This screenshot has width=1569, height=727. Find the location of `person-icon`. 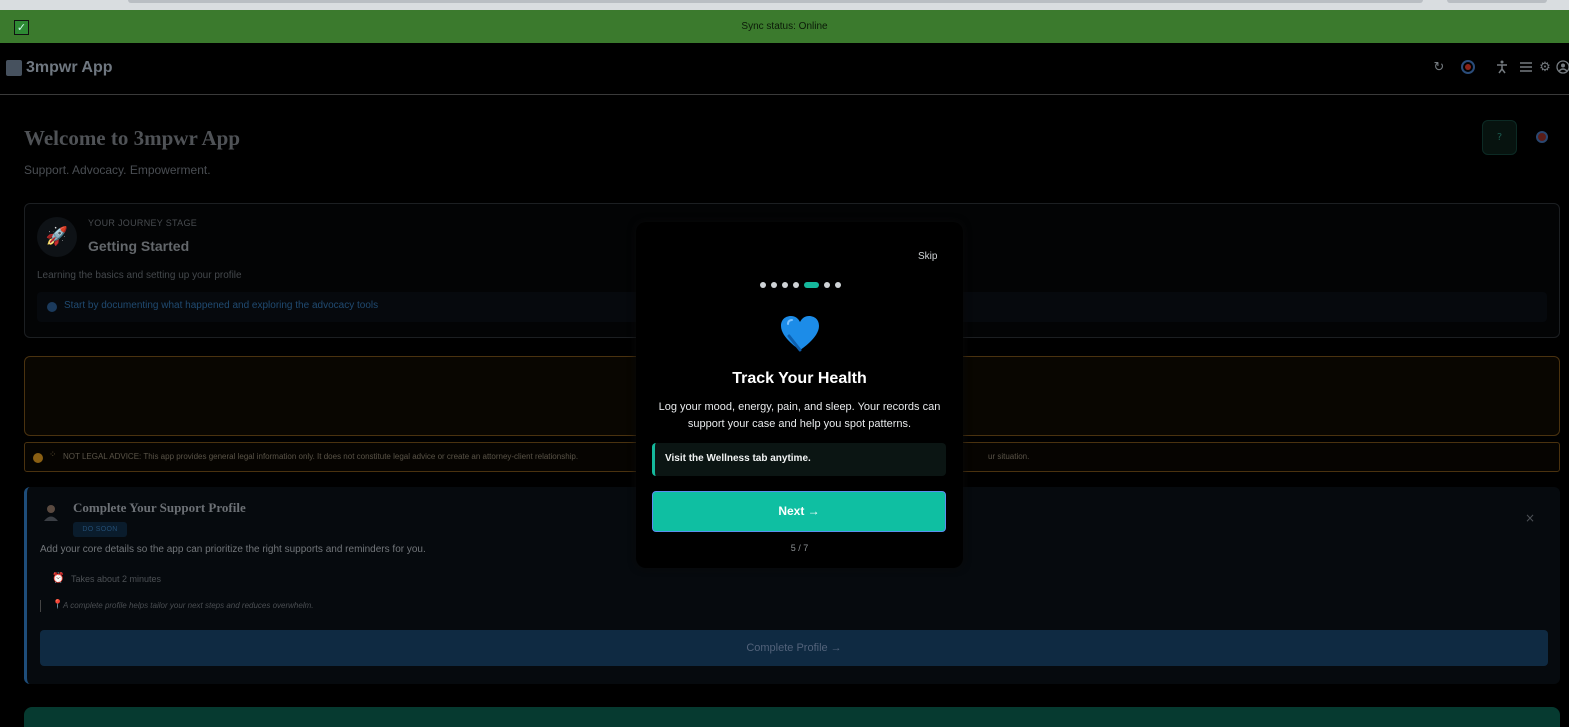

person-icon is located at coordinates (52, 513).